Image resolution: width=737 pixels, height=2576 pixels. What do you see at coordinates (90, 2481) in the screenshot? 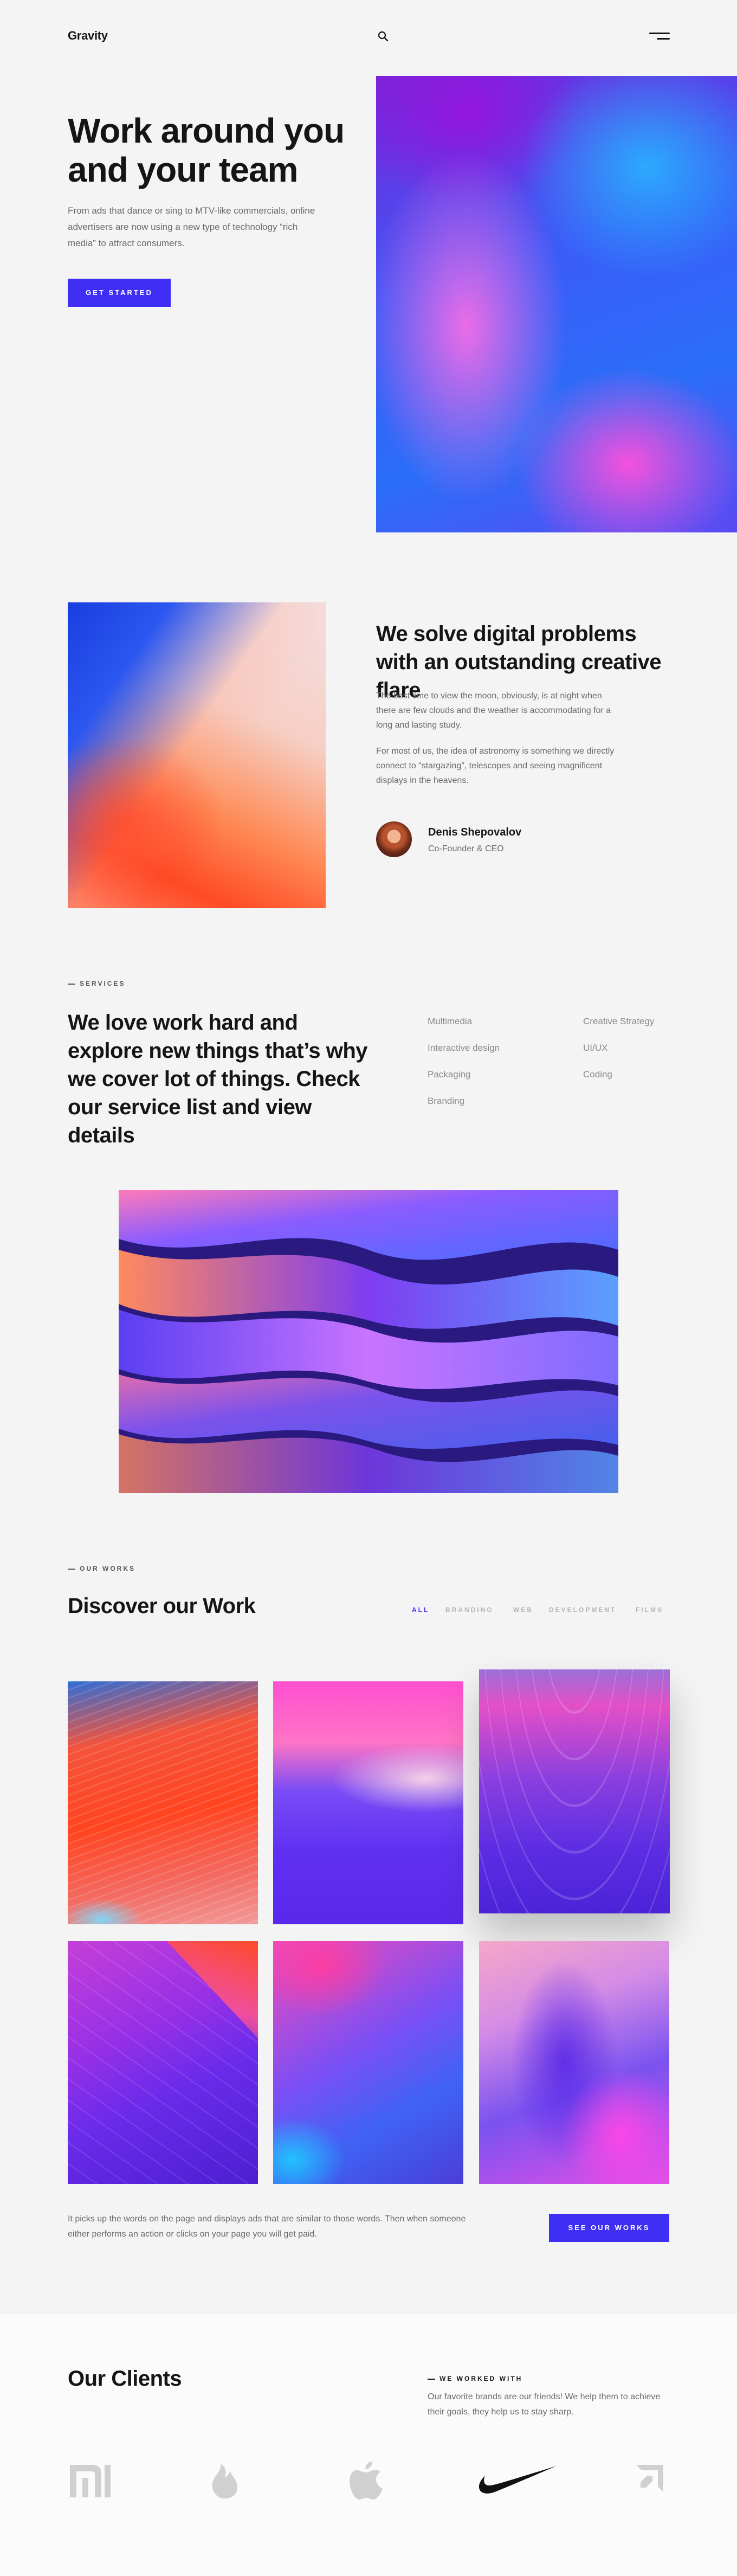
I see `xiaomi-logo` at bounding box center [90, 2481].